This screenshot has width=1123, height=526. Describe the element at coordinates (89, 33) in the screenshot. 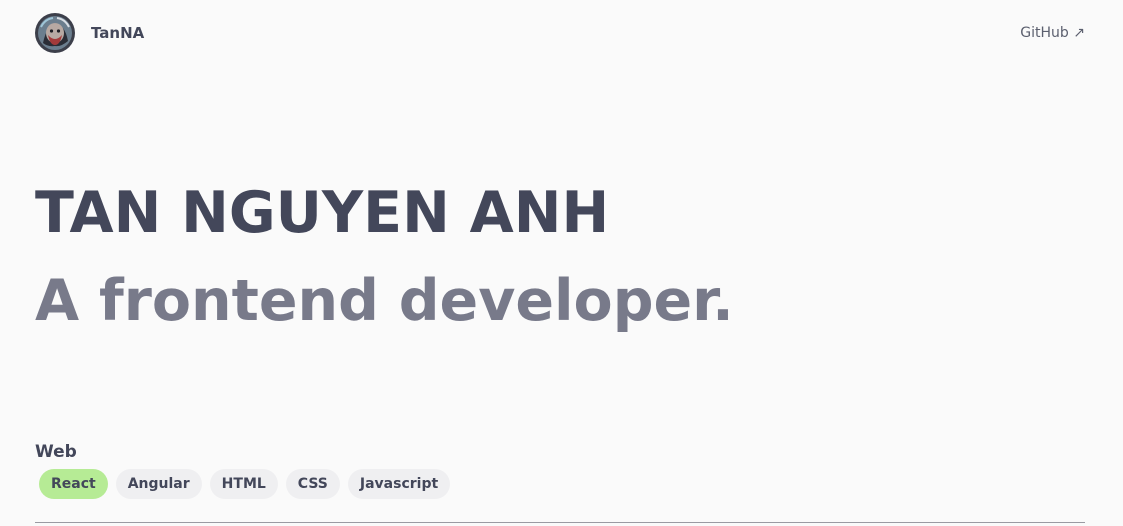

I see `home-link: TanNA` at that location.